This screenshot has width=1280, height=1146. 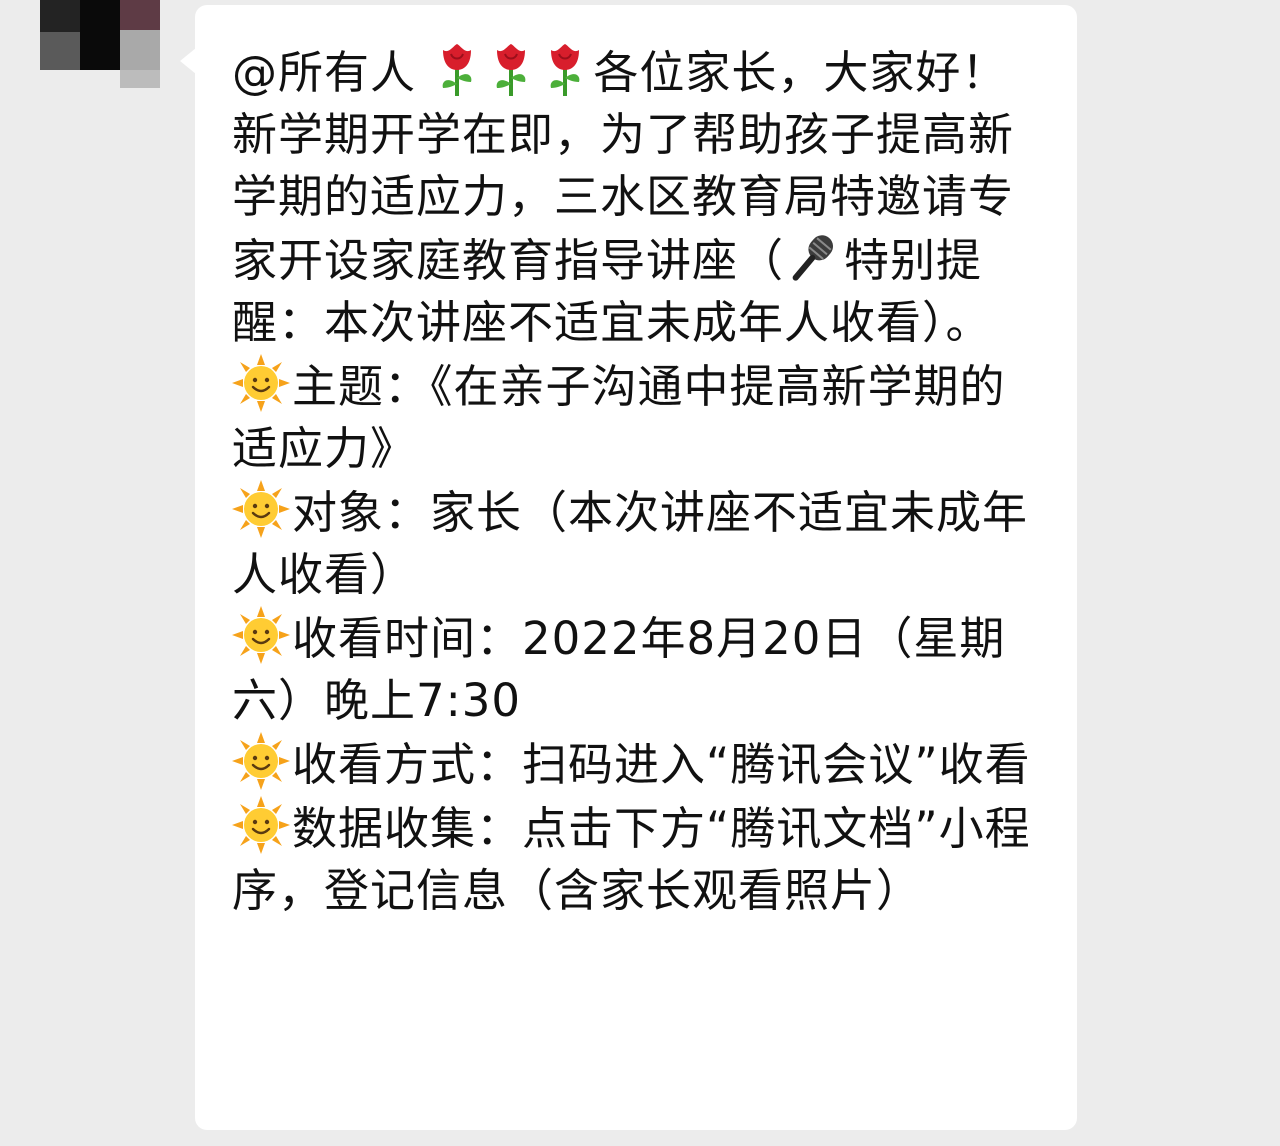 What do you see at coordinates (619, 669) in the screenshot?
I see `message-line-time: 收看时间：2022年8月20日（星期六）晚上7:30` at bounding box center [619, 669].